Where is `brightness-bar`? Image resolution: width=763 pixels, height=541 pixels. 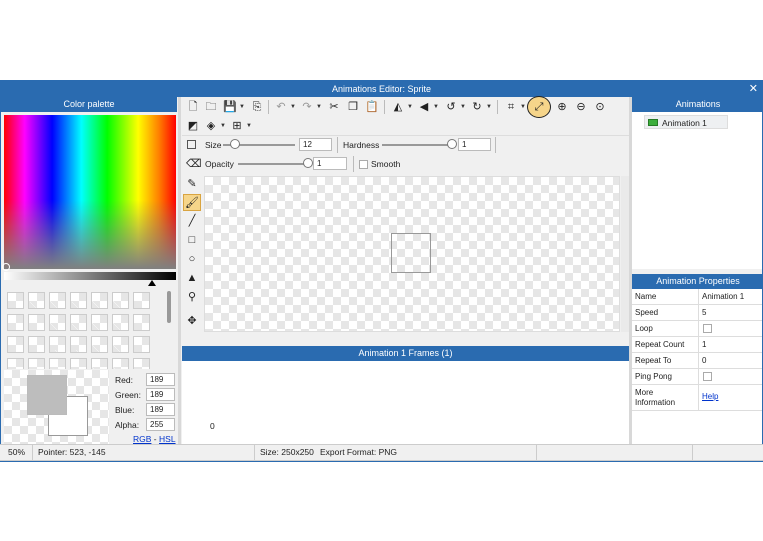 brightness-bar is located at coordinates (90, 276).